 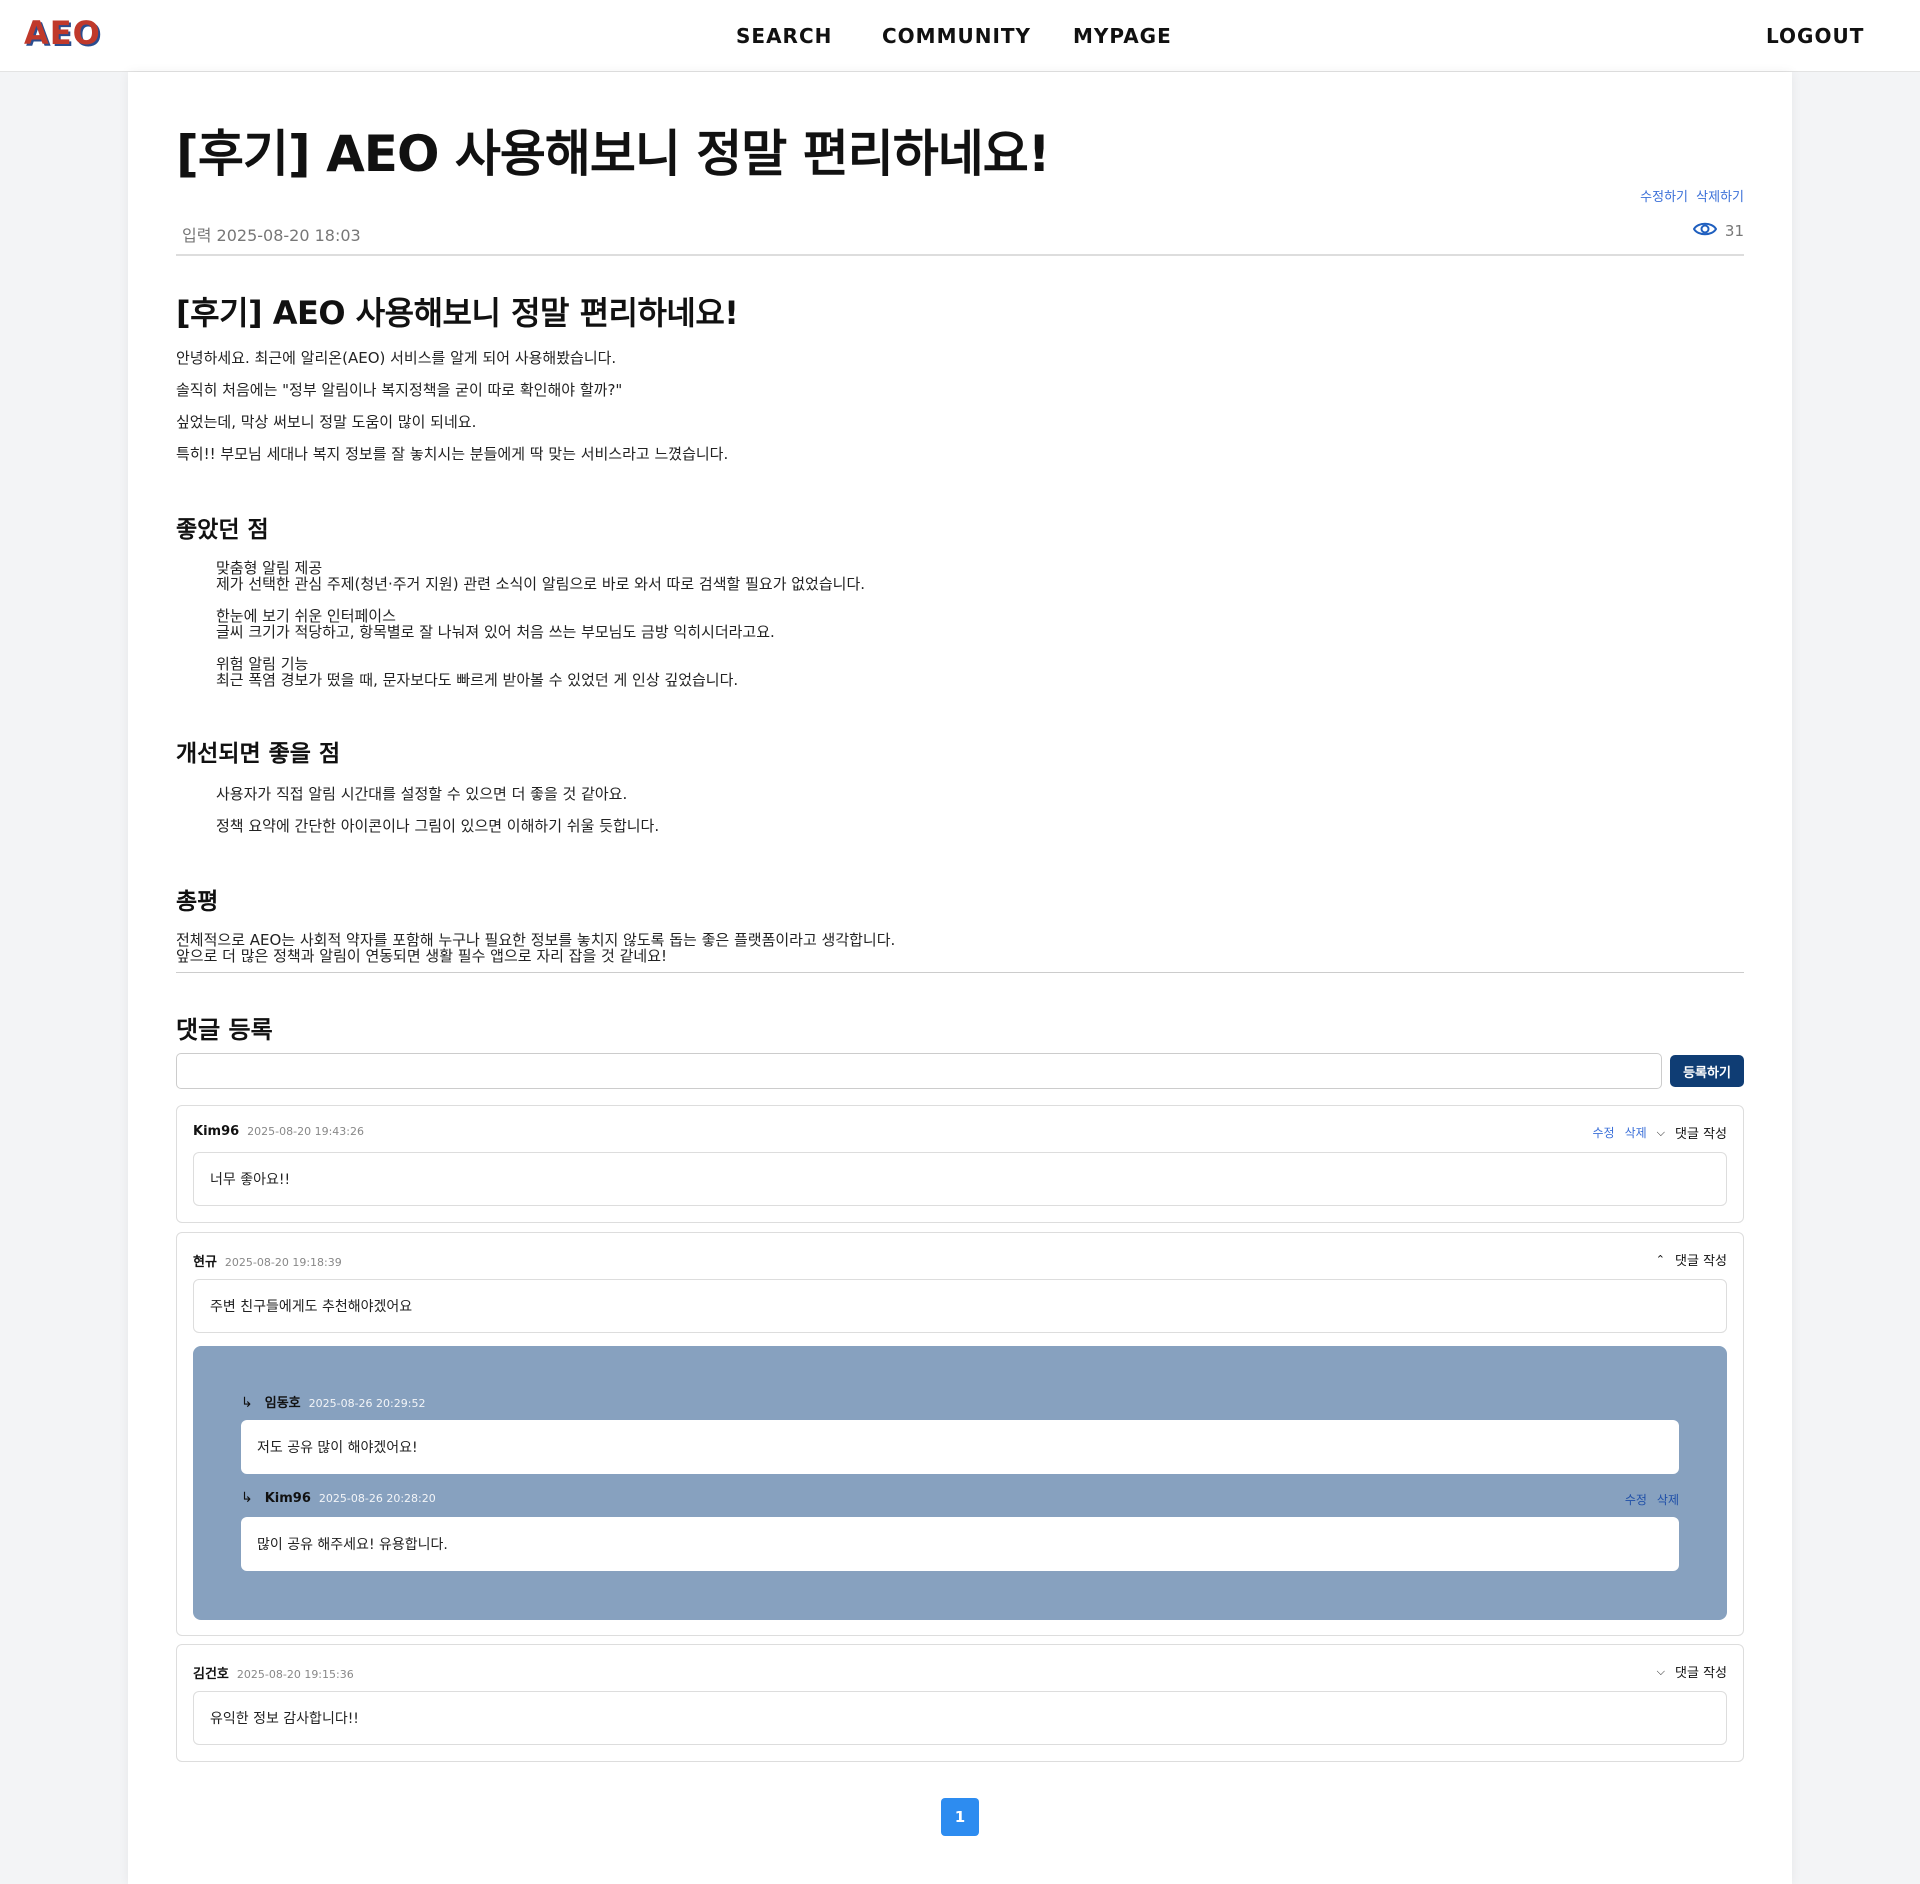 I want to click on comment-body: 너무 좋아요!!, so click(x=960, y=1179).